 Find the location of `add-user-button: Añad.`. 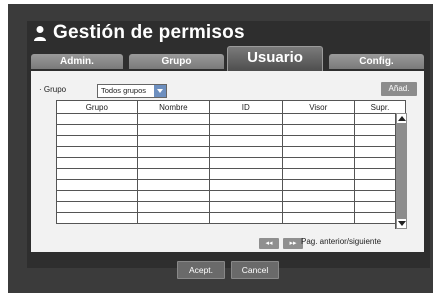

add-user-button: Añad. is located at coordinates (399, 89).